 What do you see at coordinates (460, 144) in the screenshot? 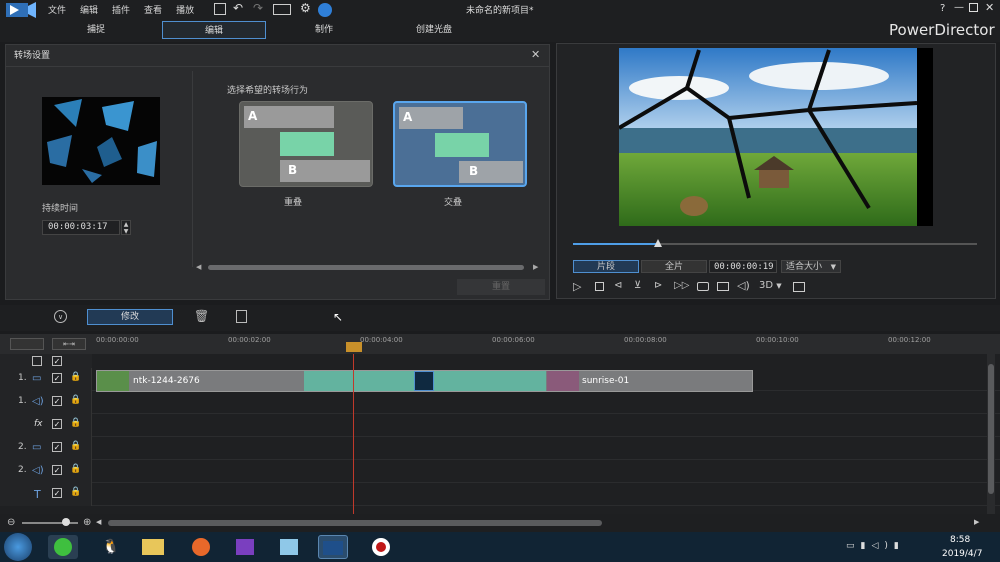
I see `cross-option: A B` at bounding box center [460, 144].